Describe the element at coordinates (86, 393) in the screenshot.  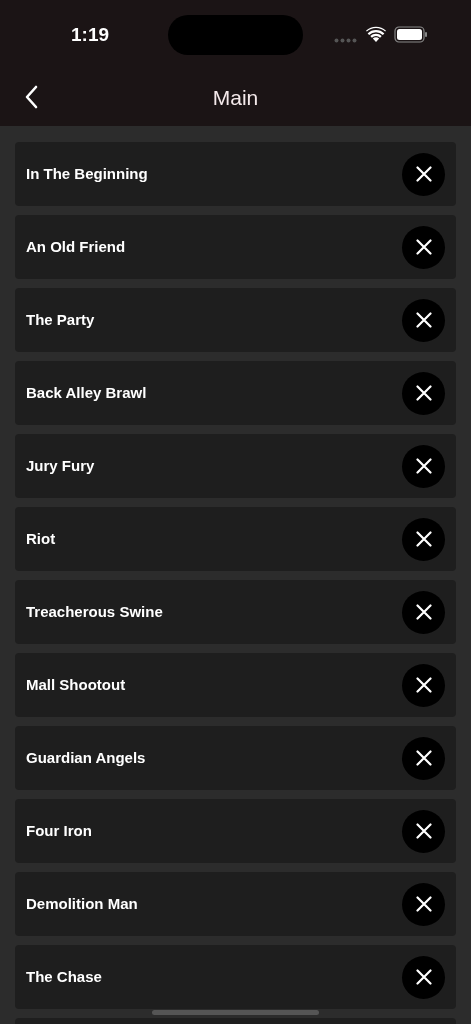
I see `row-title: Back Alley Brawl` at that location.